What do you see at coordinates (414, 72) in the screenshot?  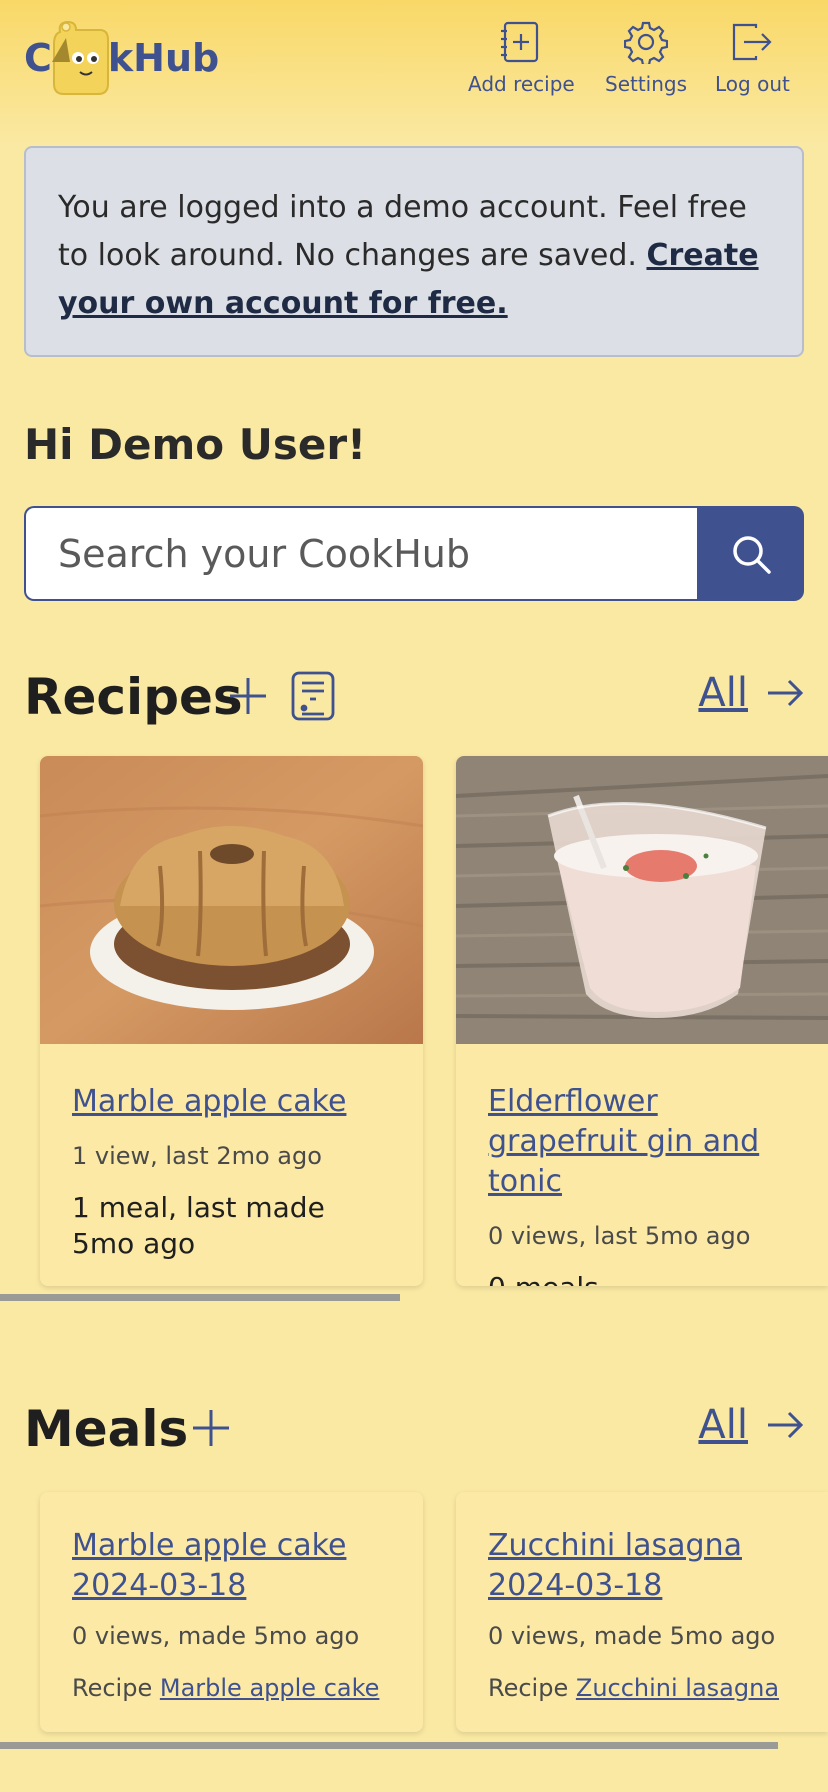 I see `app-header: C kHub Add recipe Settings Log out` at bounding box center [414, 72].